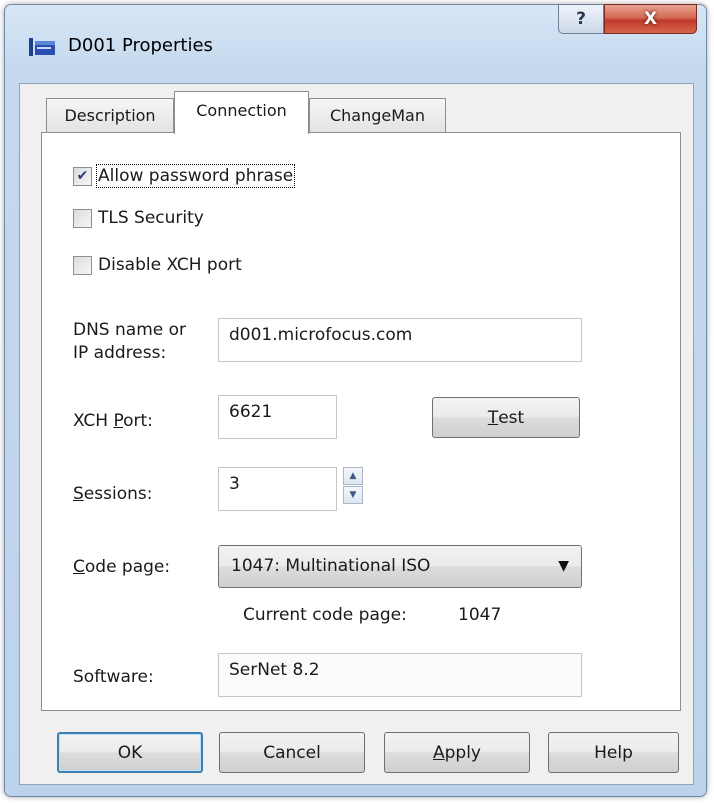  Describe the element at coordinates (563, 566) in the screenshot. I see `dropdown-arrow-icon: ▼` at that location.